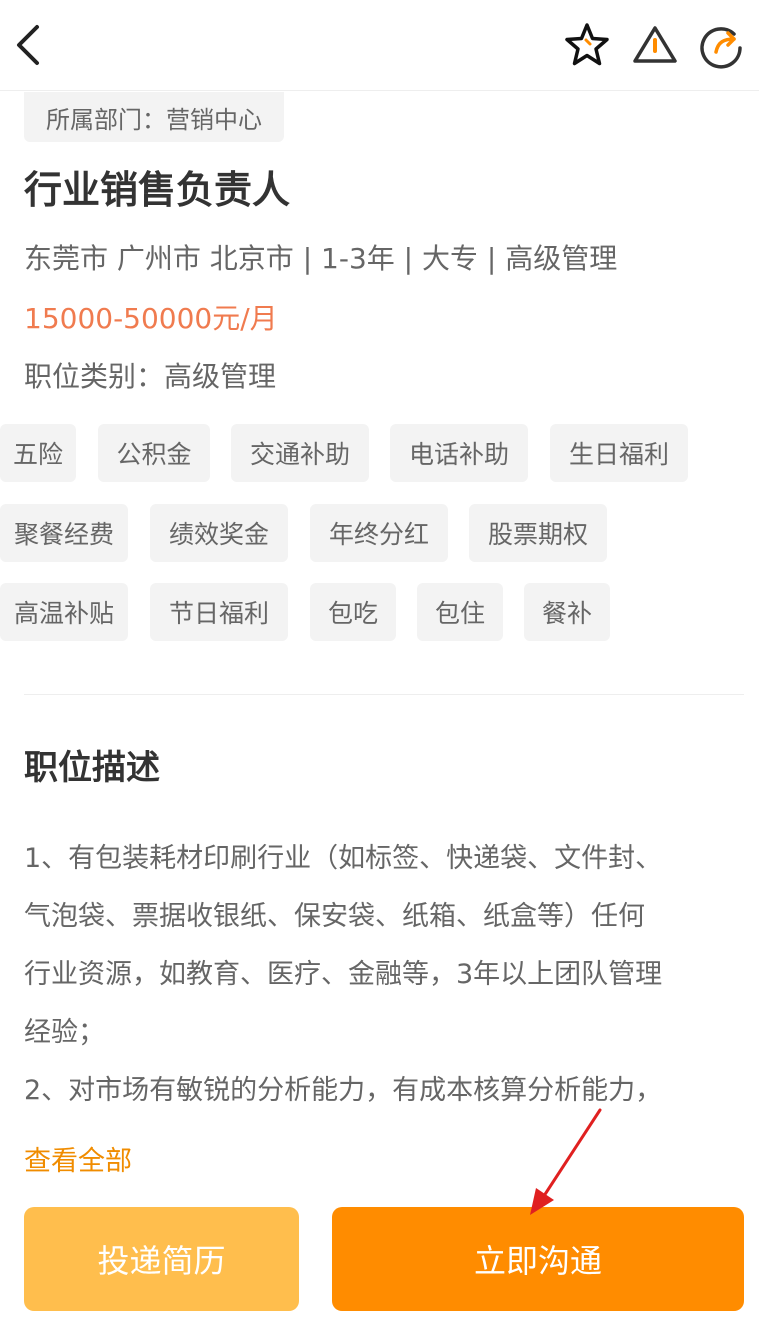  I want to click on star-icon, so click(587, 44).